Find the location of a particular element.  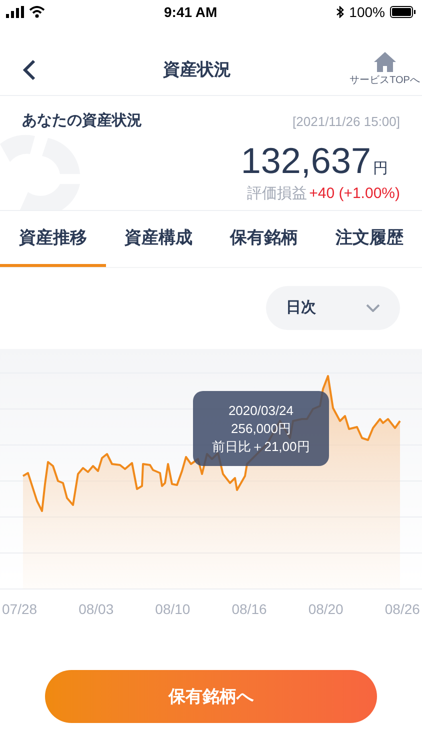

chevron-down-icon is located at coordinates (373, 308).